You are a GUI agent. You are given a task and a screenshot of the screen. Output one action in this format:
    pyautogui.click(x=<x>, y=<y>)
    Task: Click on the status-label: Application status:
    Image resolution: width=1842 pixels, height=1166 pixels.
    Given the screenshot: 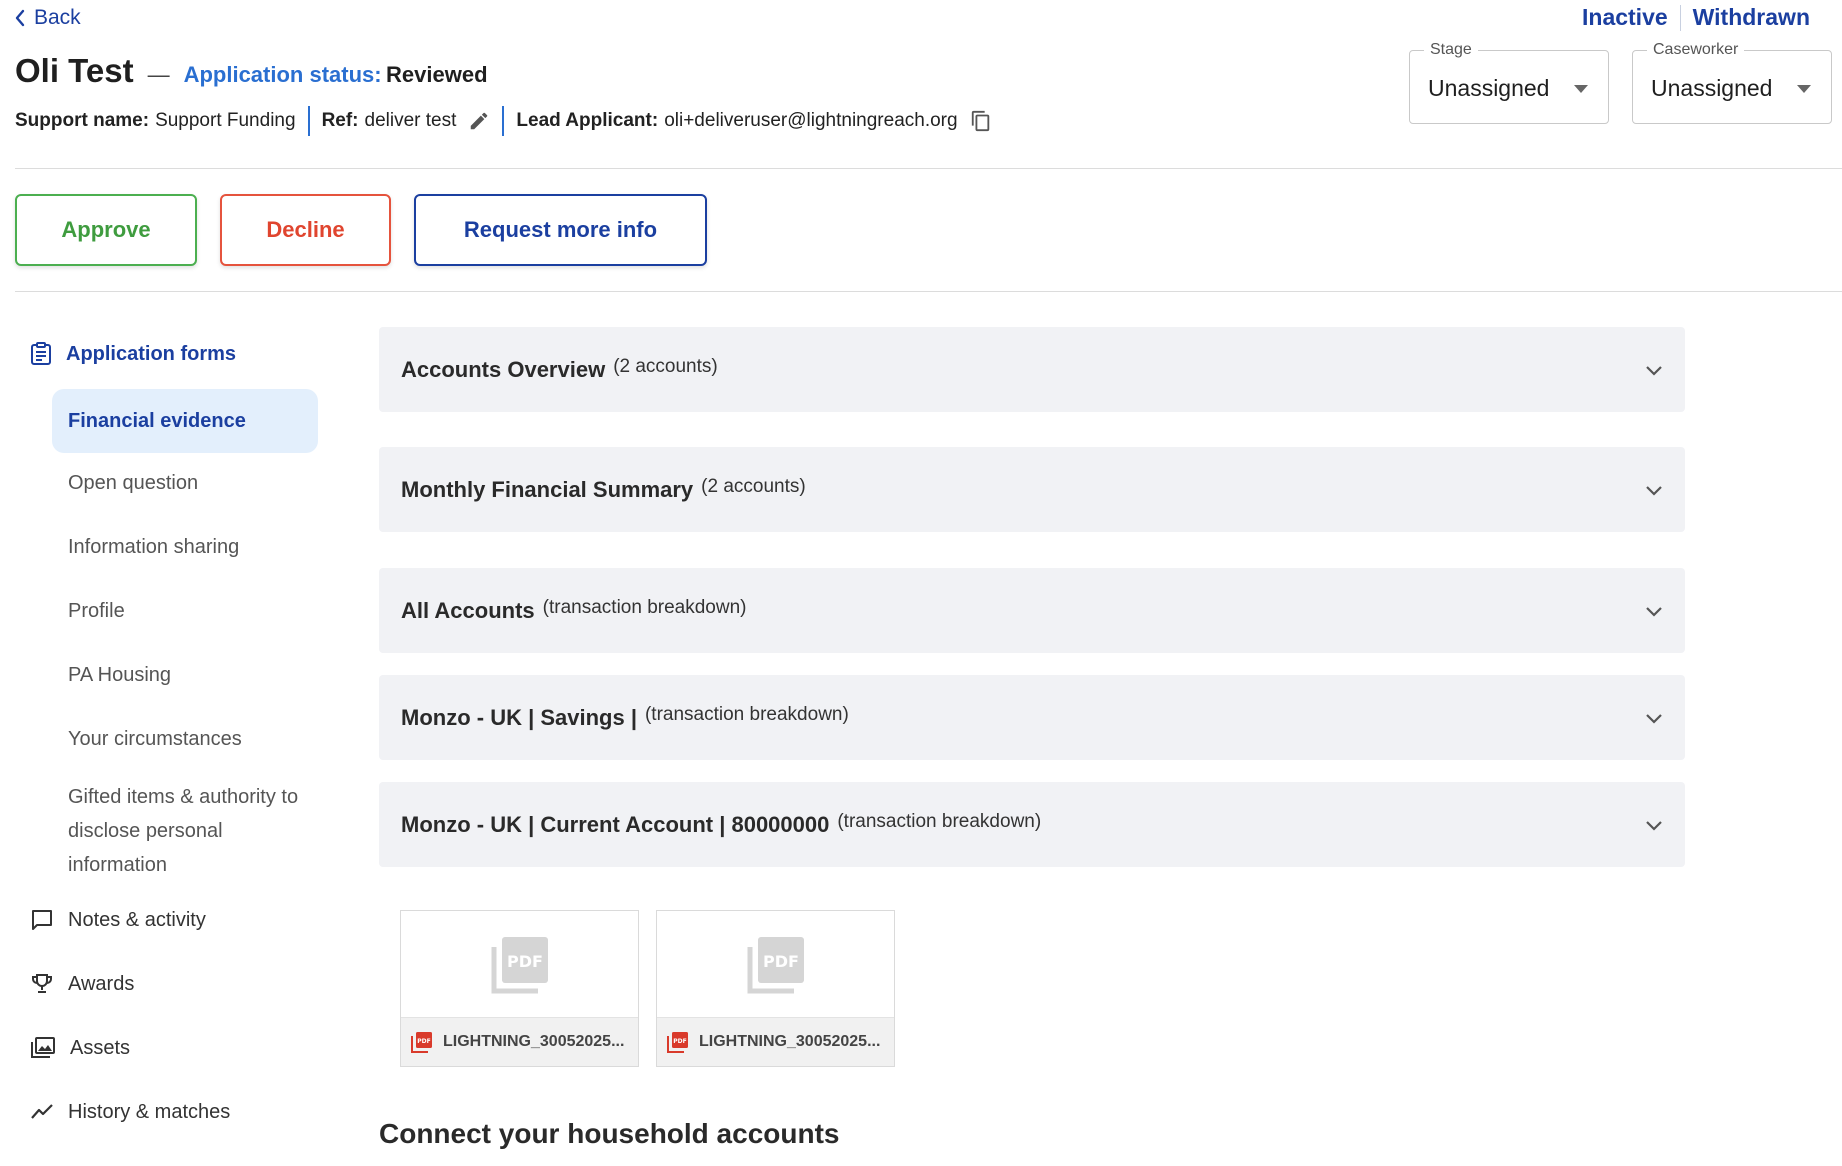 What is the action you would take?
    pyautogui.click(x=282, y=74)
    